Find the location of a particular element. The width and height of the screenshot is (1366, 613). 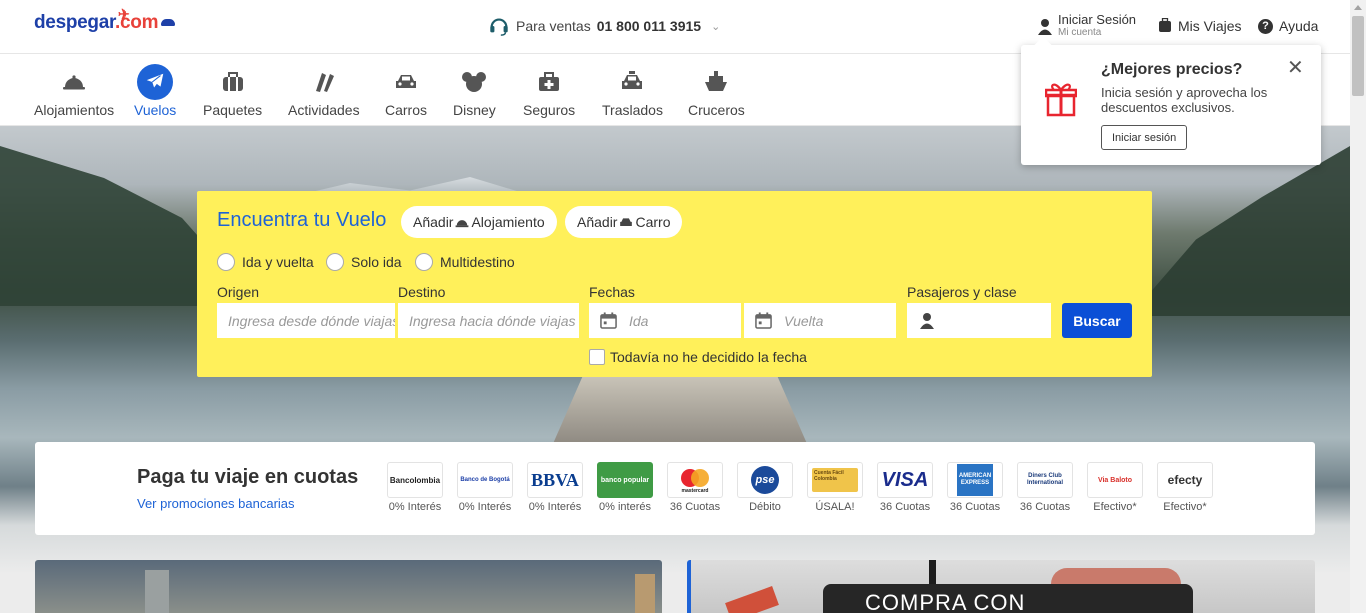

login-menu: Iniciar Sesión Mi cuenta is located at coordinates (1087, 26).